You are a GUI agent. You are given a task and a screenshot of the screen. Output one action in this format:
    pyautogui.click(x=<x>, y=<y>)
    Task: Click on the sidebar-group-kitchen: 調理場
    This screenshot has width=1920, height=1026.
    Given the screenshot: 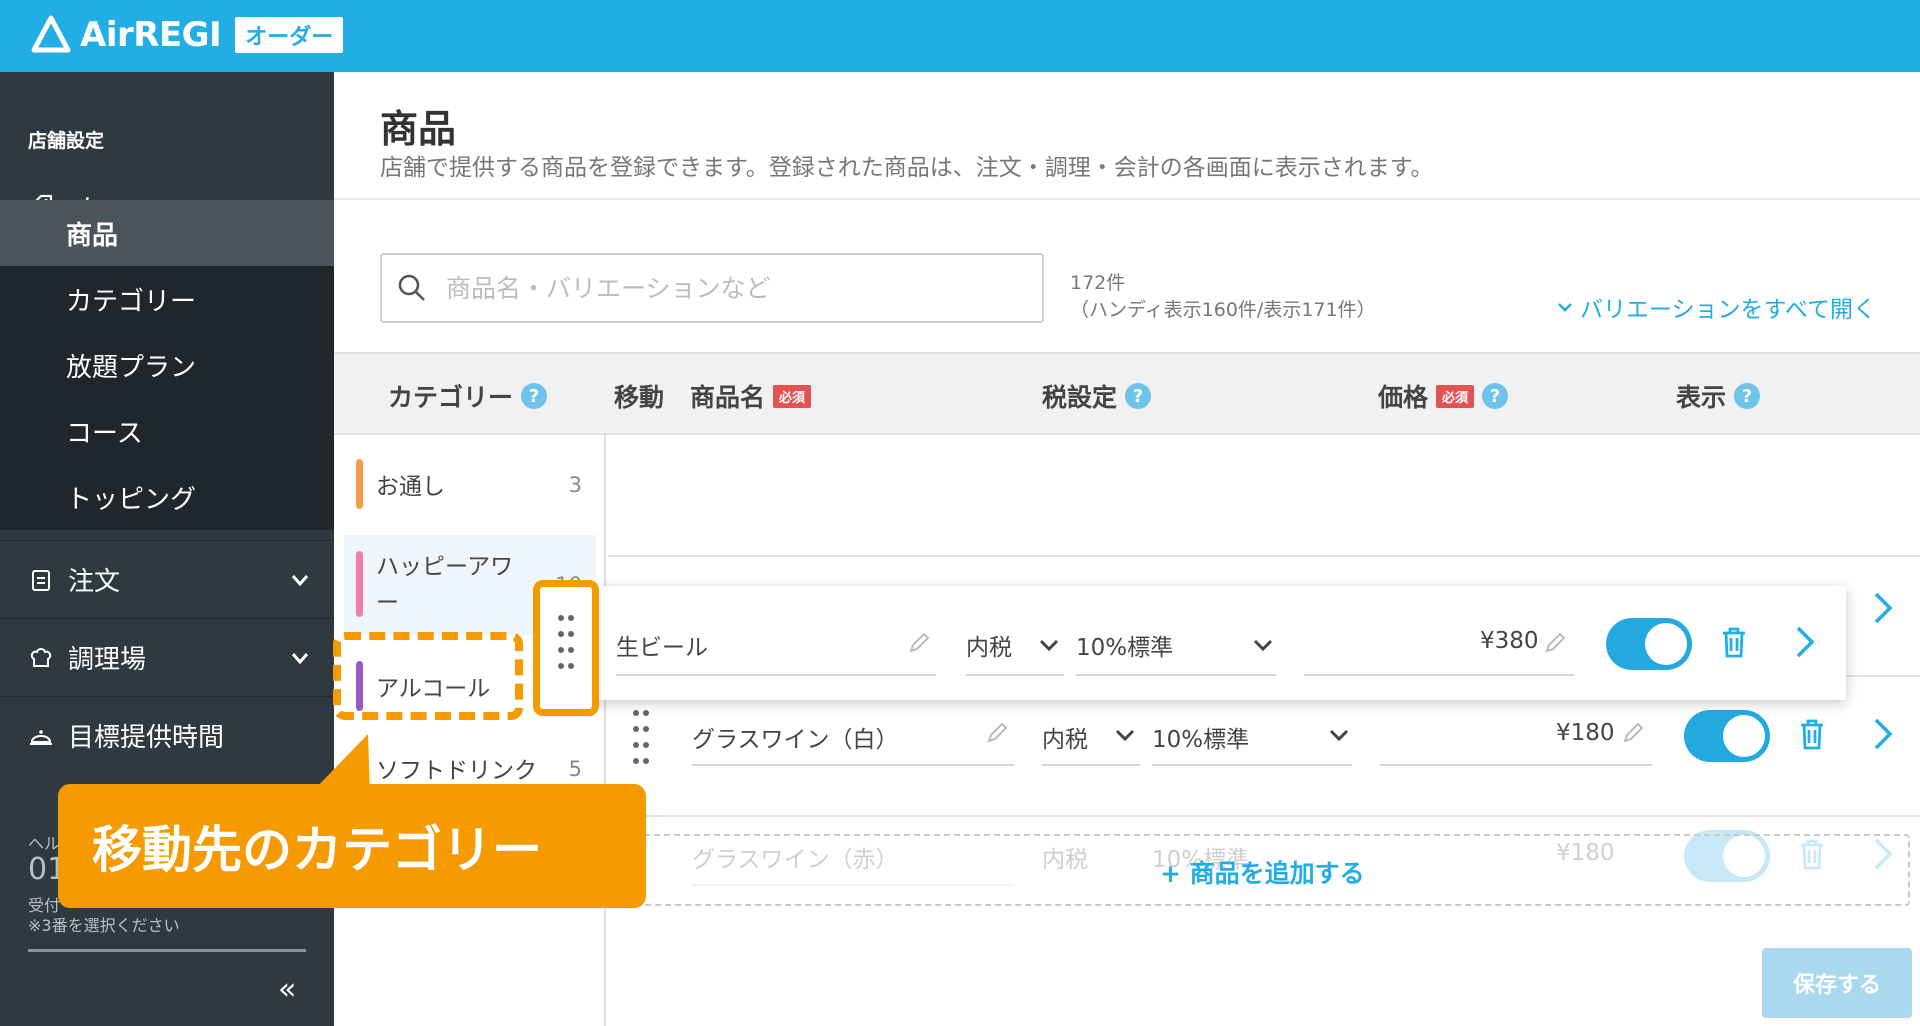 What is the action you would take?
    pyautogui.click(x=167, y=657)
    